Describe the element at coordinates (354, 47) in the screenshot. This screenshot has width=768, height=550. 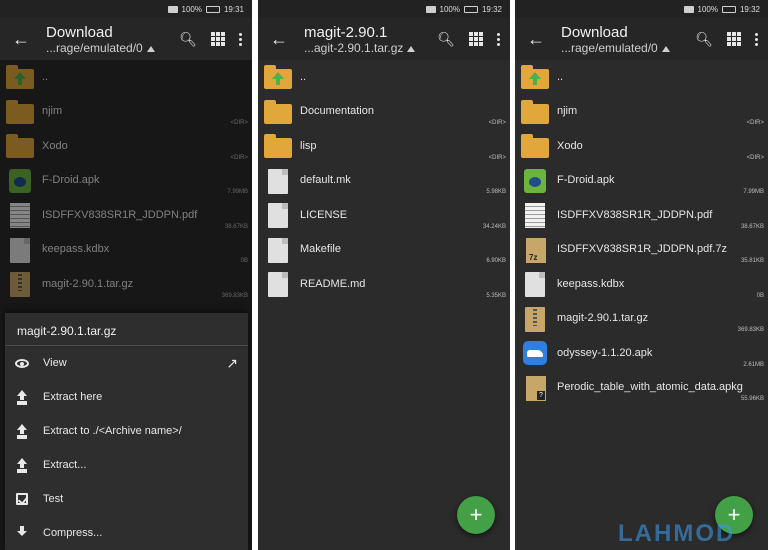
I see `path-text: ...agit-2.90.1.tar.gz` at that location.